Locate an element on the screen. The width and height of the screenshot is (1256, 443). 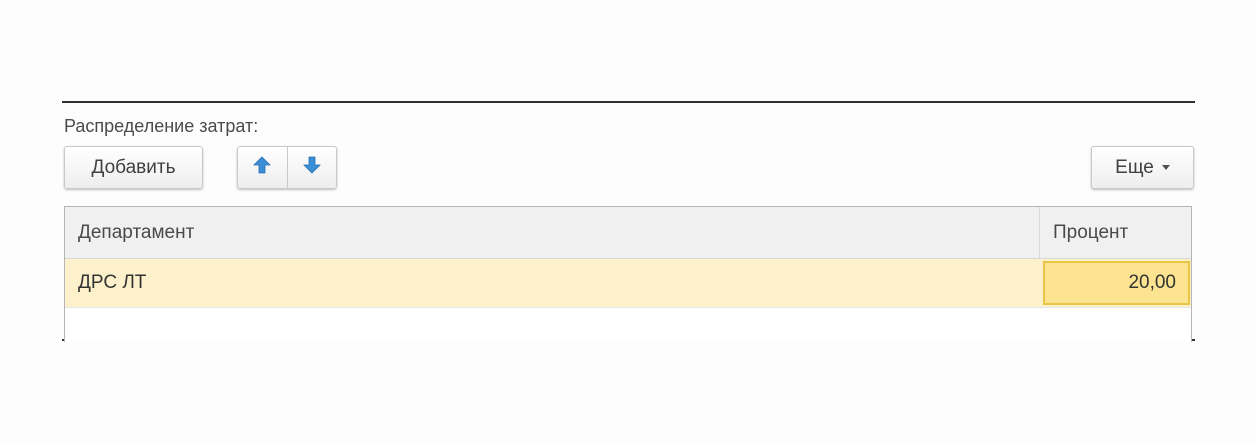
table-row: ДРС ЛТ 20,00 is located at coordinates (628, 283).